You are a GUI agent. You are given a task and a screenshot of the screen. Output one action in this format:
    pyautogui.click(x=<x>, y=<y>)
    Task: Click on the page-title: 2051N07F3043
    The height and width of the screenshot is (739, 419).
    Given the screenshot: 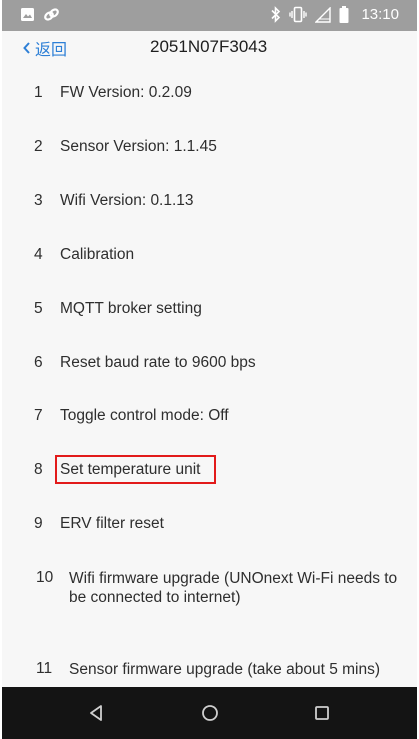 What is the action you would take?
    pyautogui.click(x=209, y=46)
    